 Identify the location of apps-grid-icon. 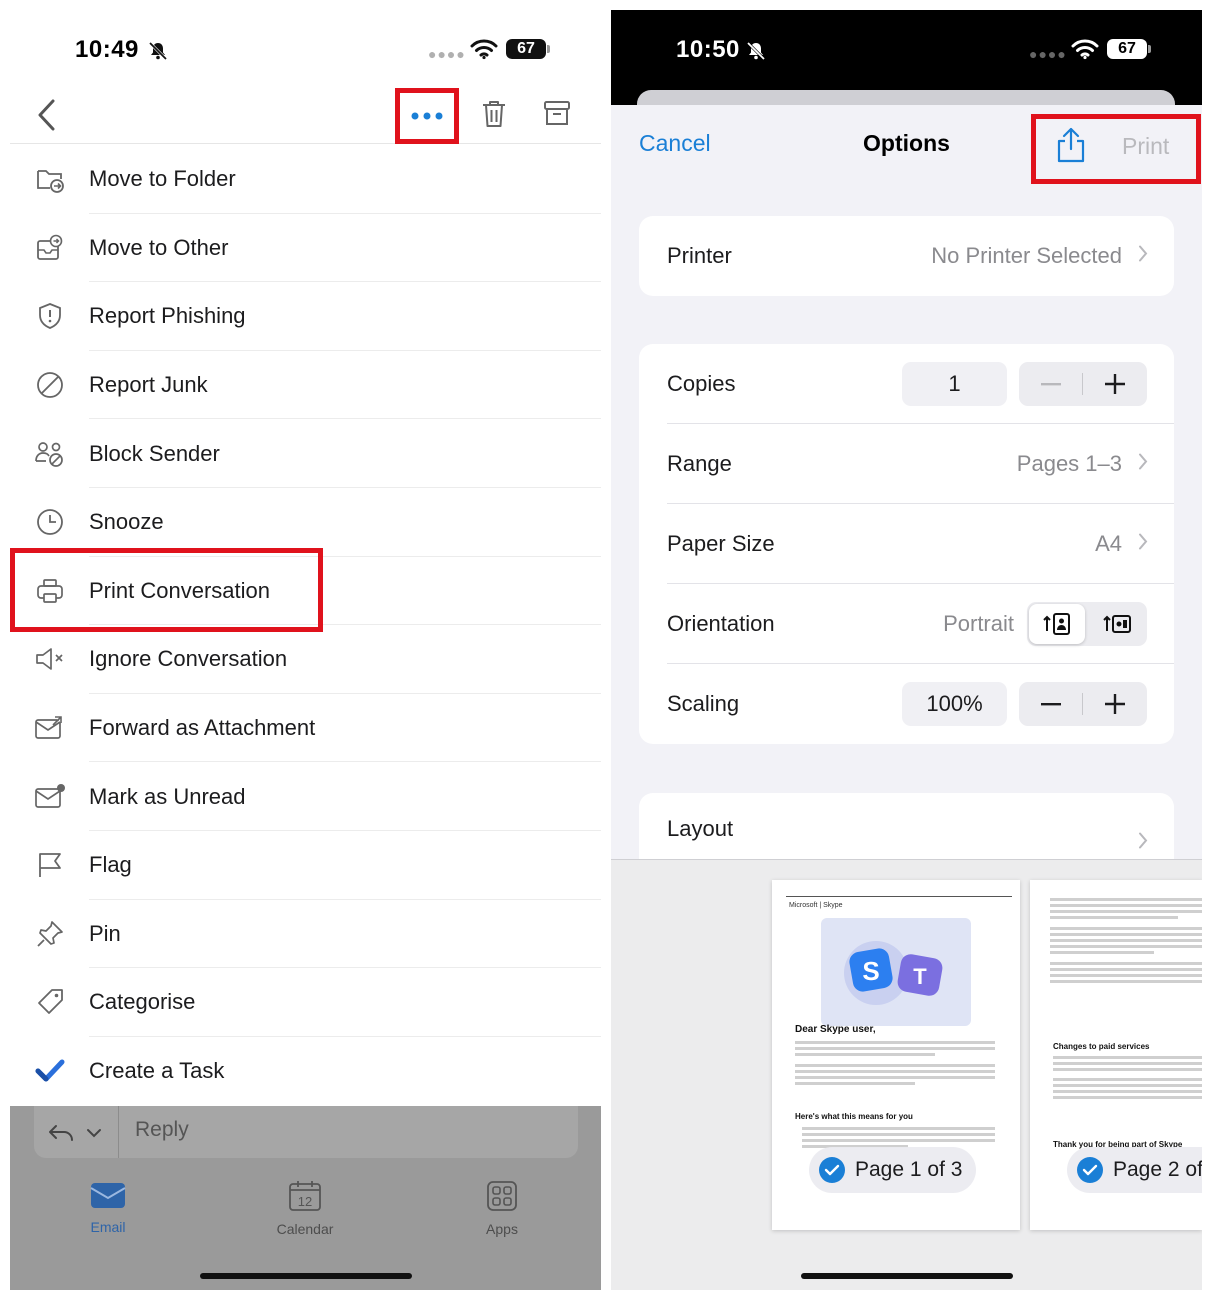
(502, 1196).